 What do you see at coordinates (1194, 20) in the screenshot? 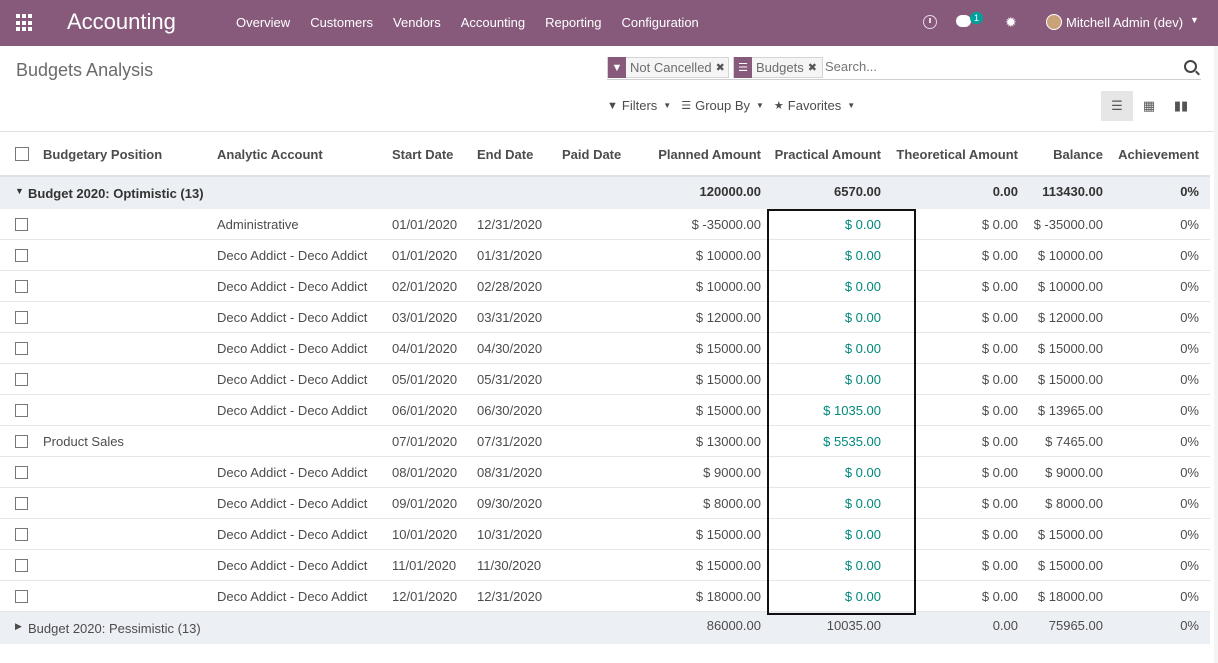
I see `chevron-down-icon: ▼` at bounding box center [1194, 20].